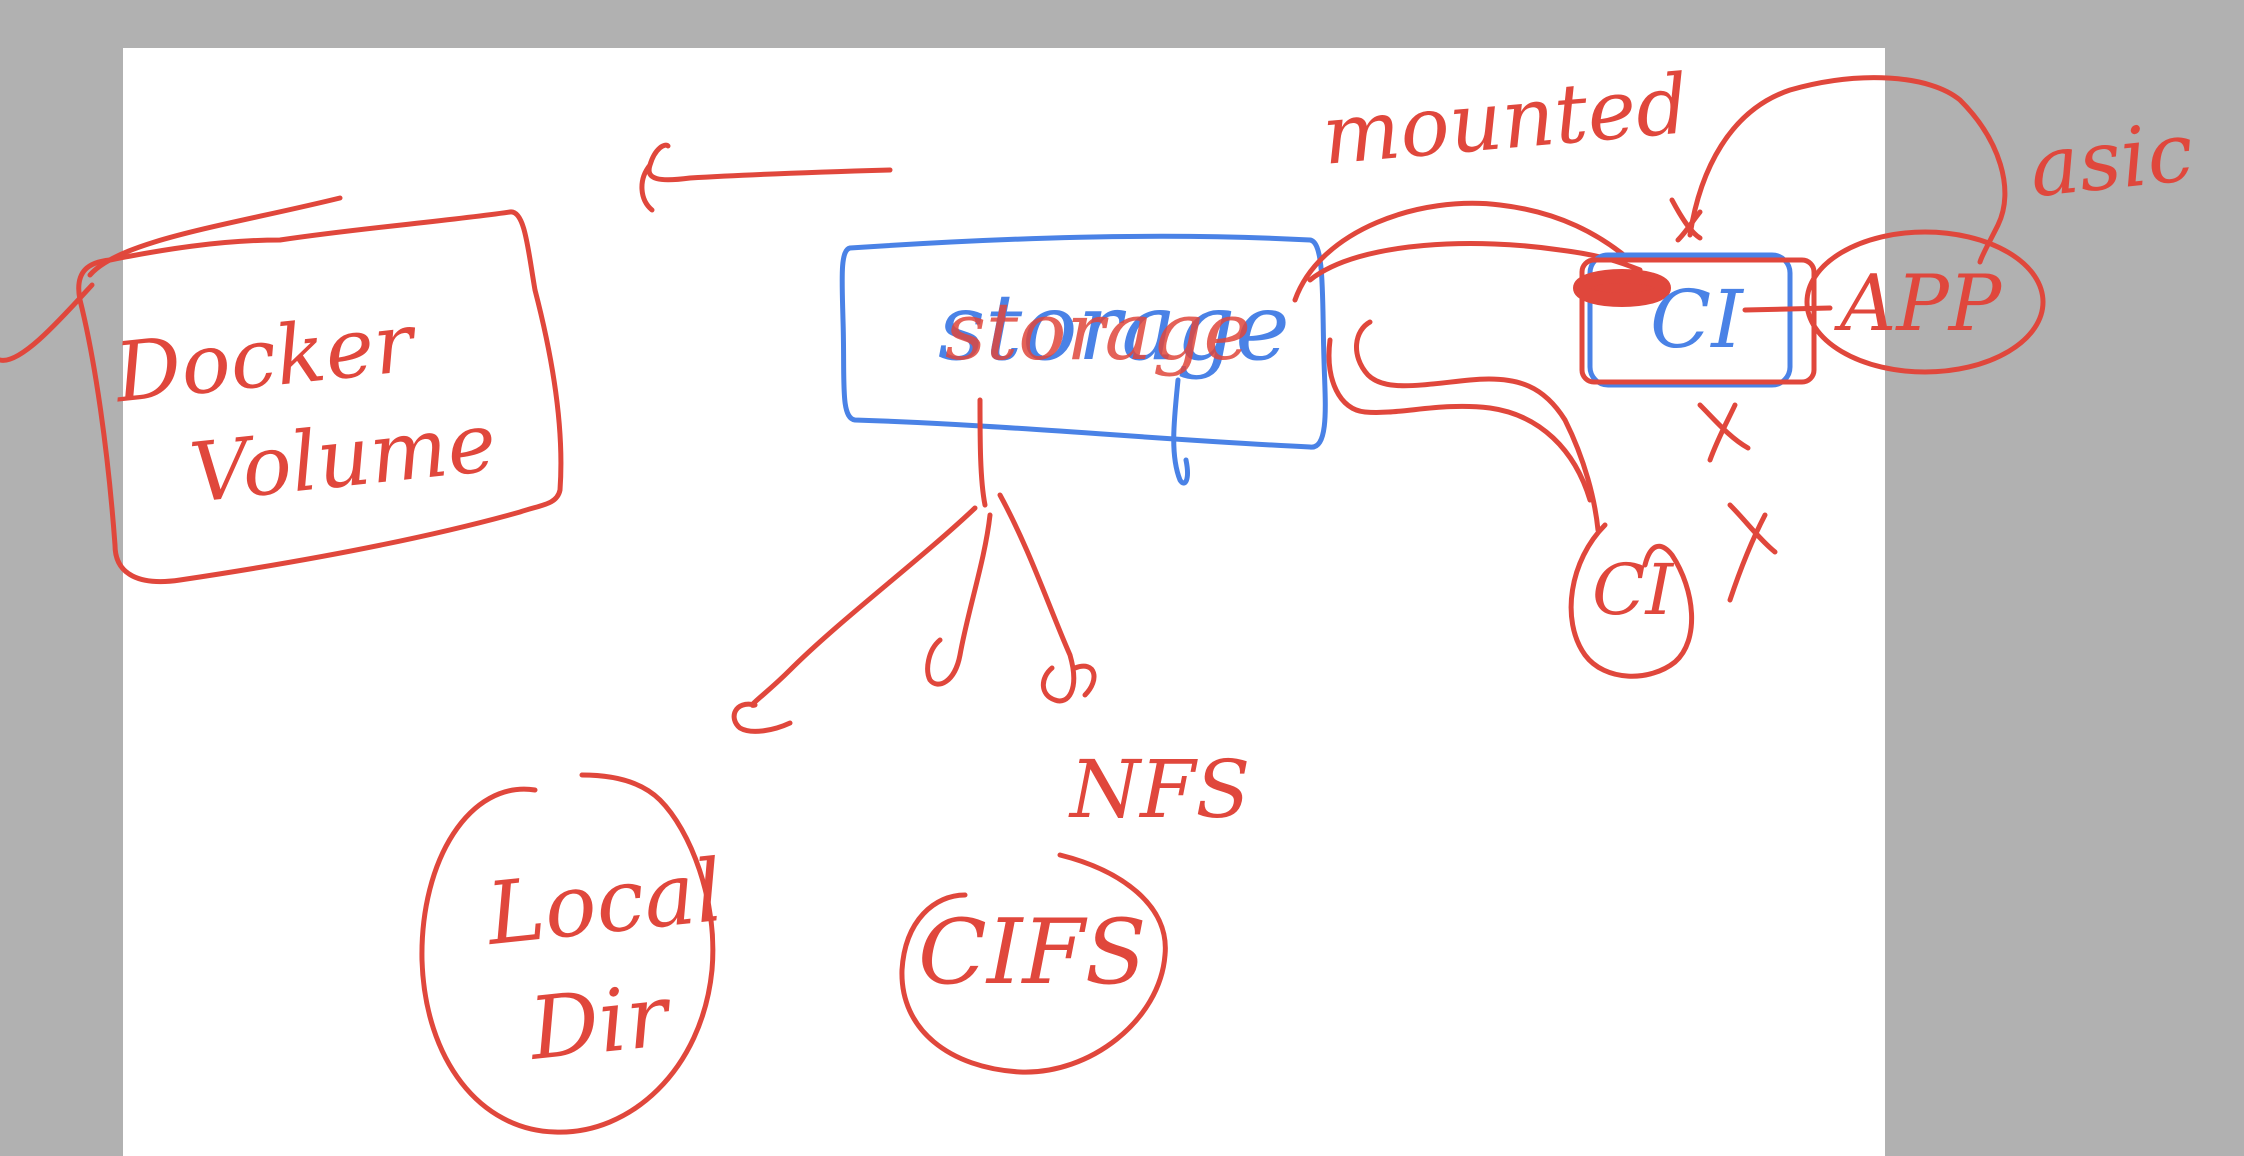 The image size is (2244, 1156). I want to click on left-arrow, so click(766, 177).